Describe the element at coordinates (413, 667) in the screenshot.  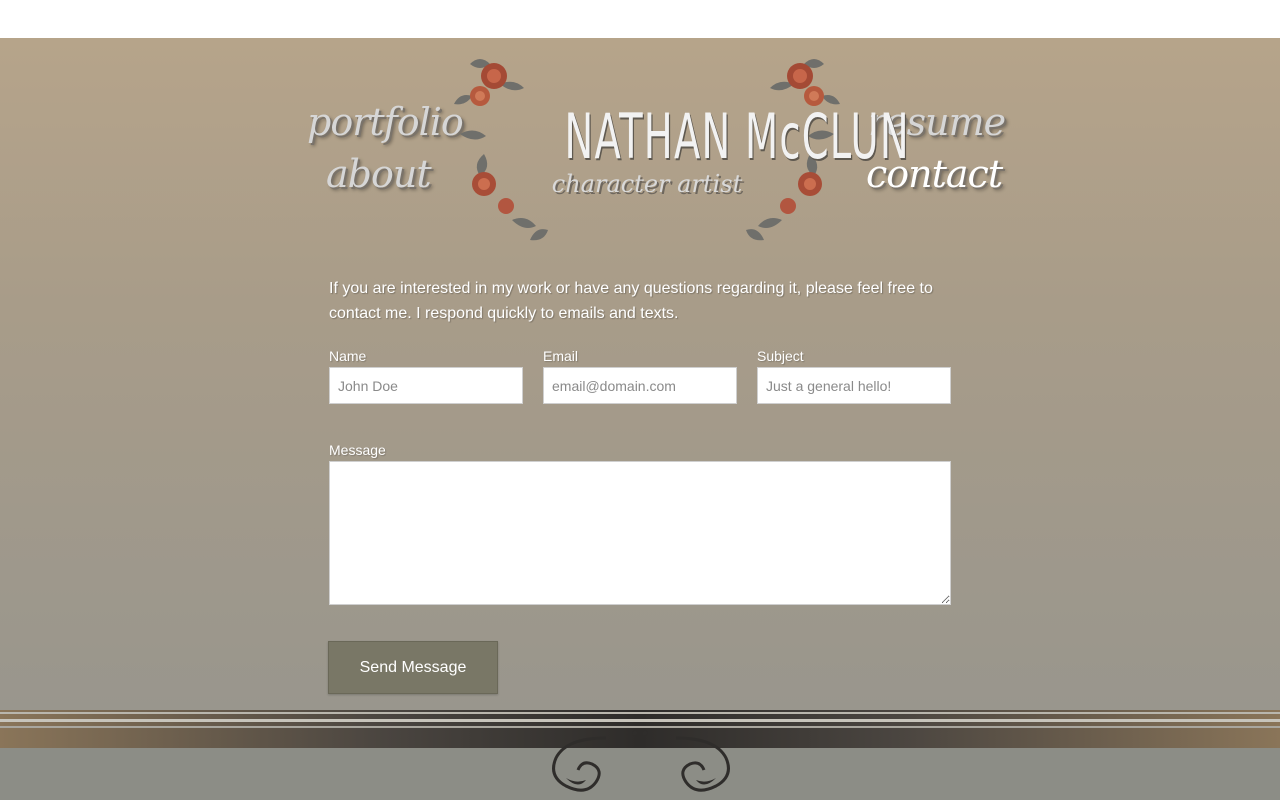
I see `send-message-button: Send Message` at that location.